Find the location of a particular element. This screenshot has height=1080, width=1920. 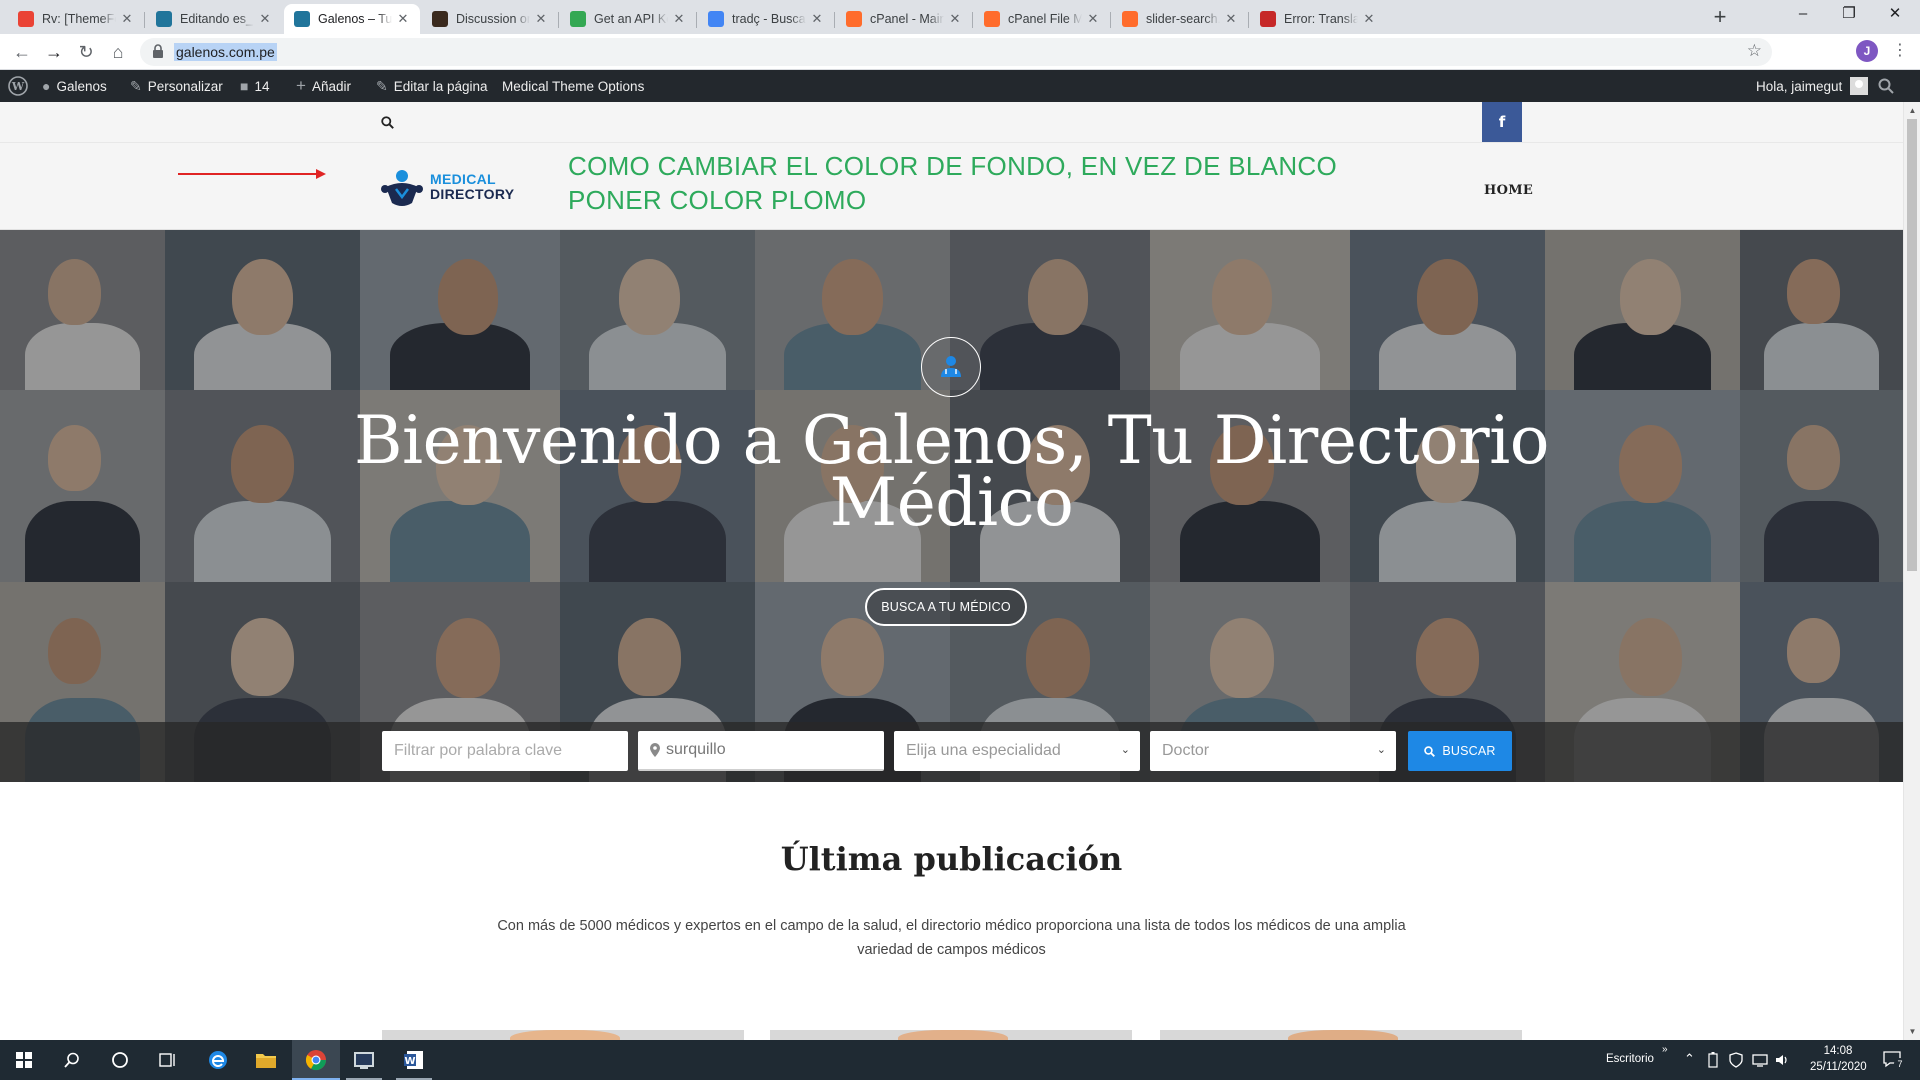

url-text: galenos.com.pe is located at coordinates (225, 52).